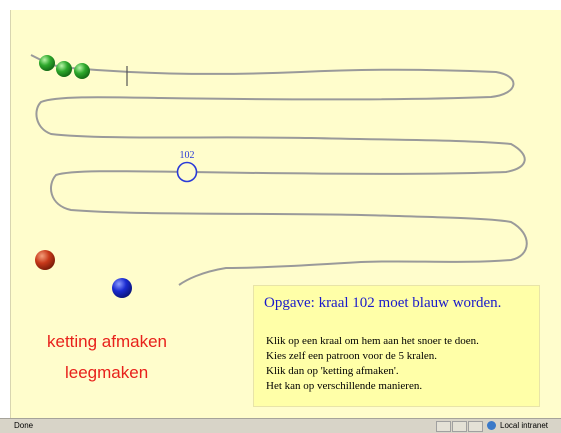  What do you see at coordinates (106, 373) in the screenshot?
I see `clear-button: leegmaken` at bounding box center [106, 373].